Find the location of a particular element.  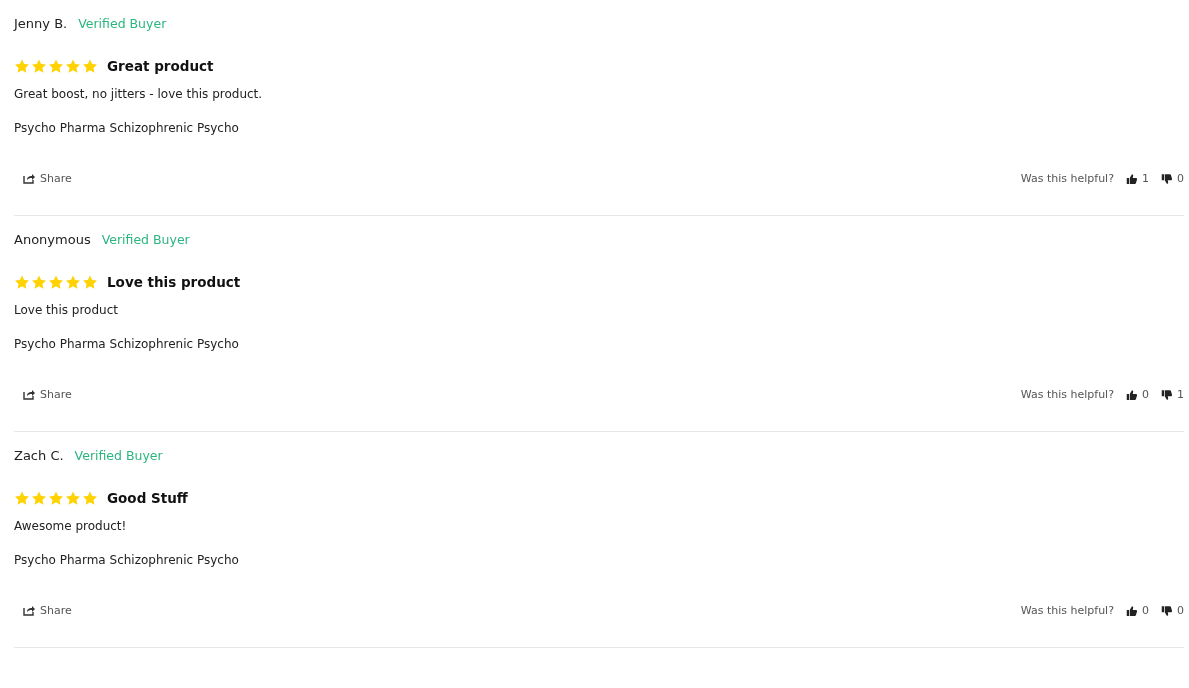

review-title: Great product is located at coordinates (160, 66).